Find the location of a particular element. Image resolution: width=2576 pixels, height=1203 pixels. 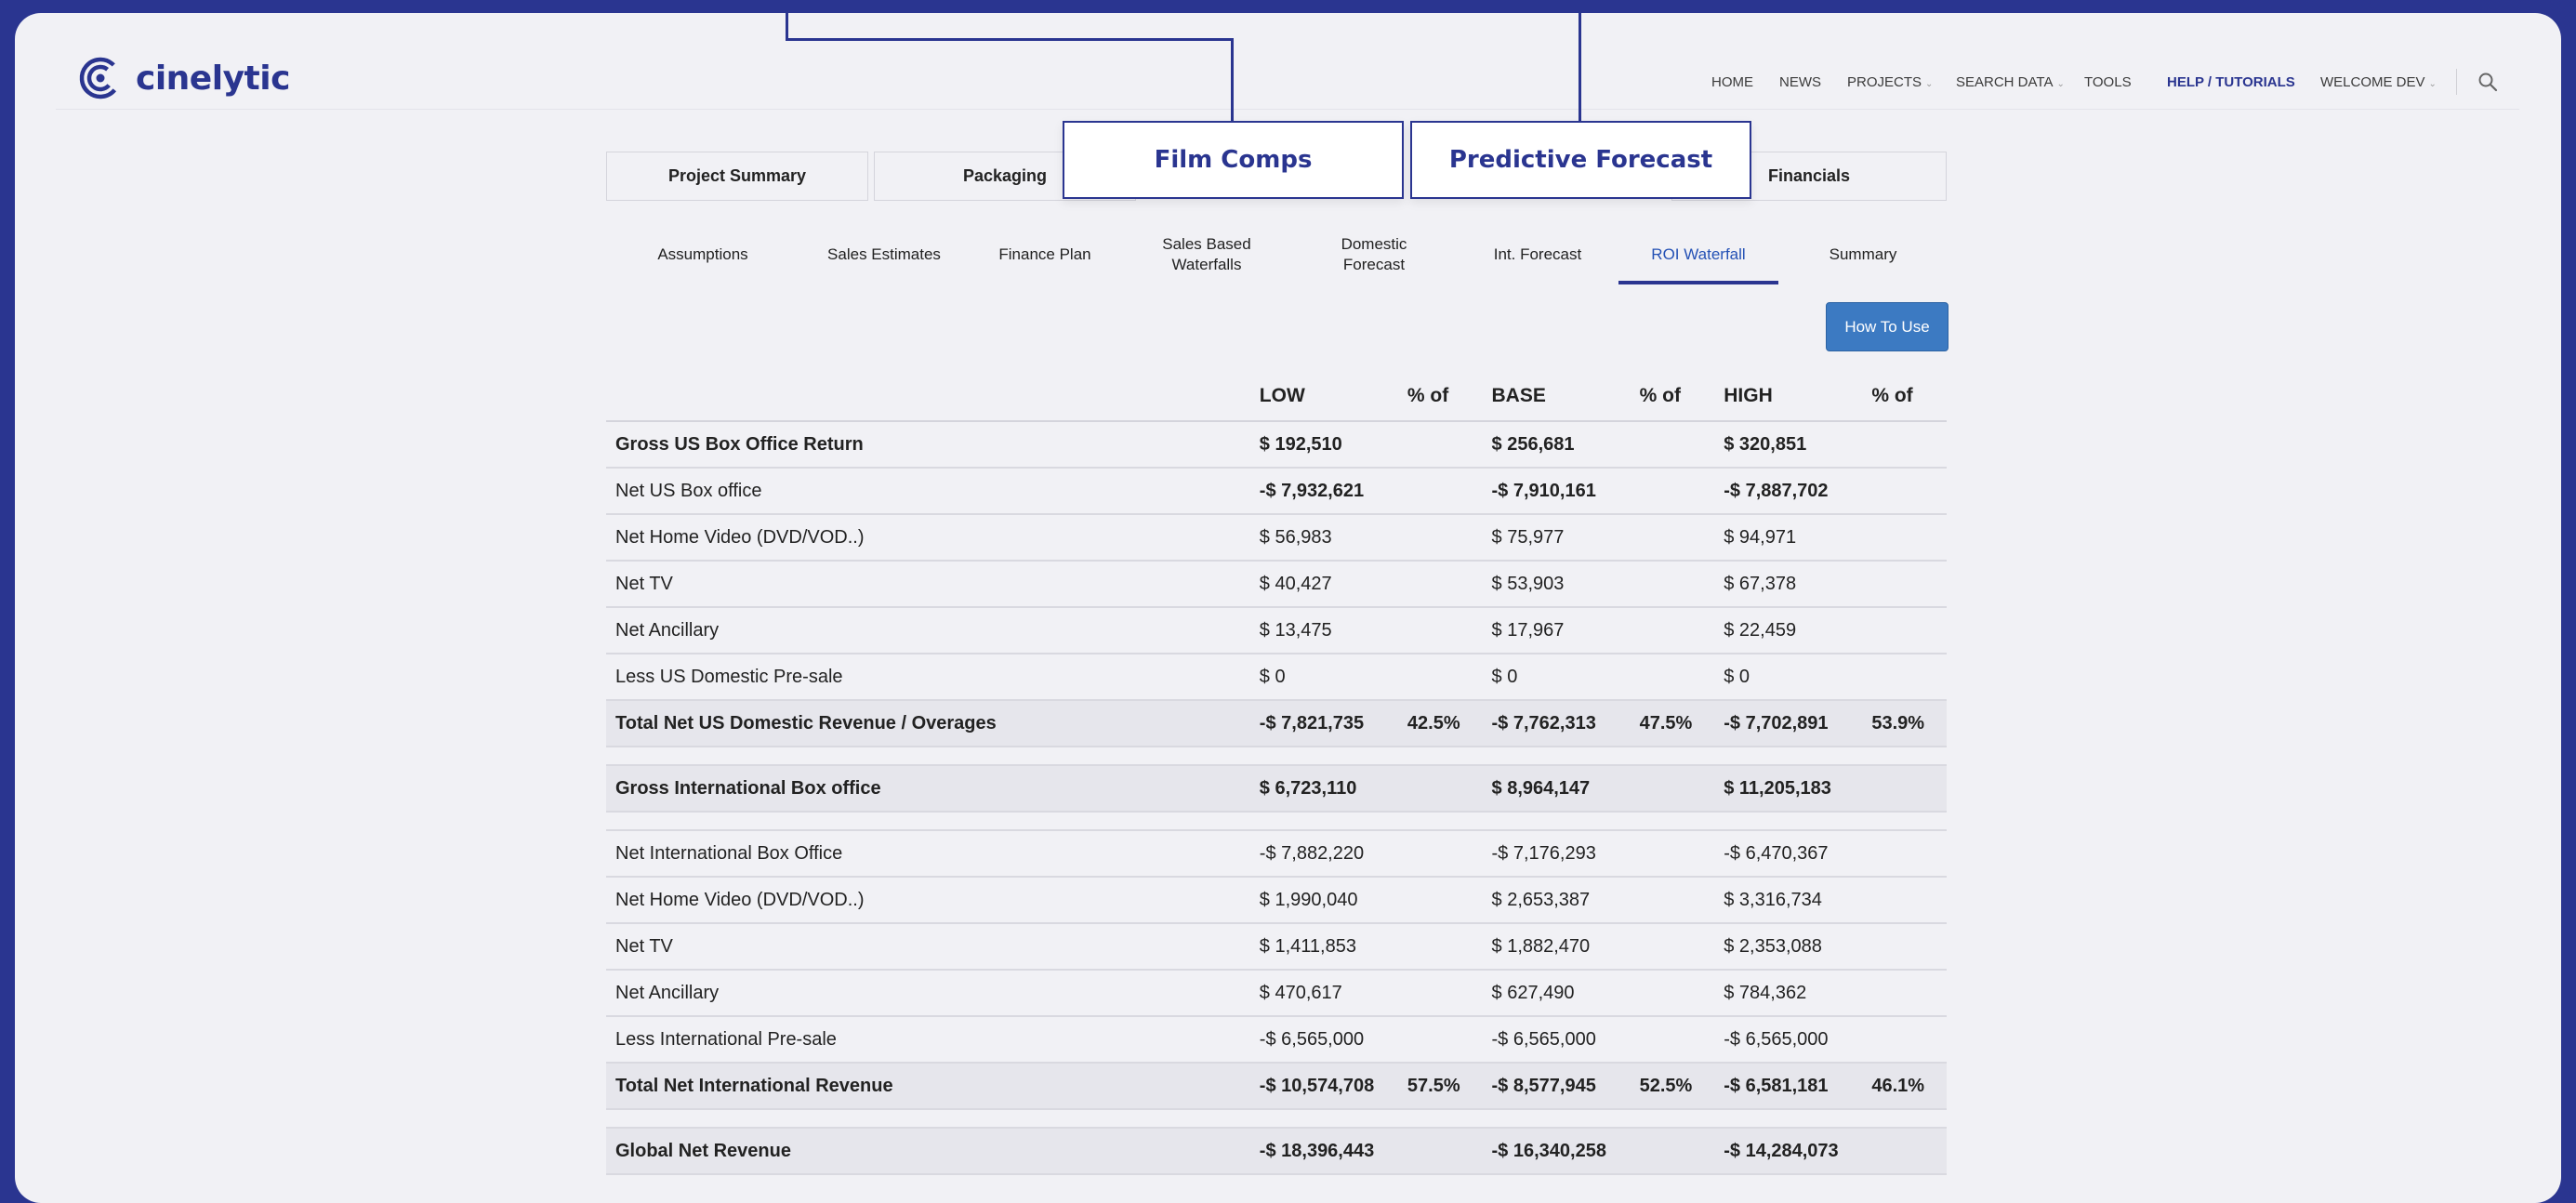

subtab-sales-based-waterfalls: Sales Based Waterfalls is located at coordinates (1207, 255).